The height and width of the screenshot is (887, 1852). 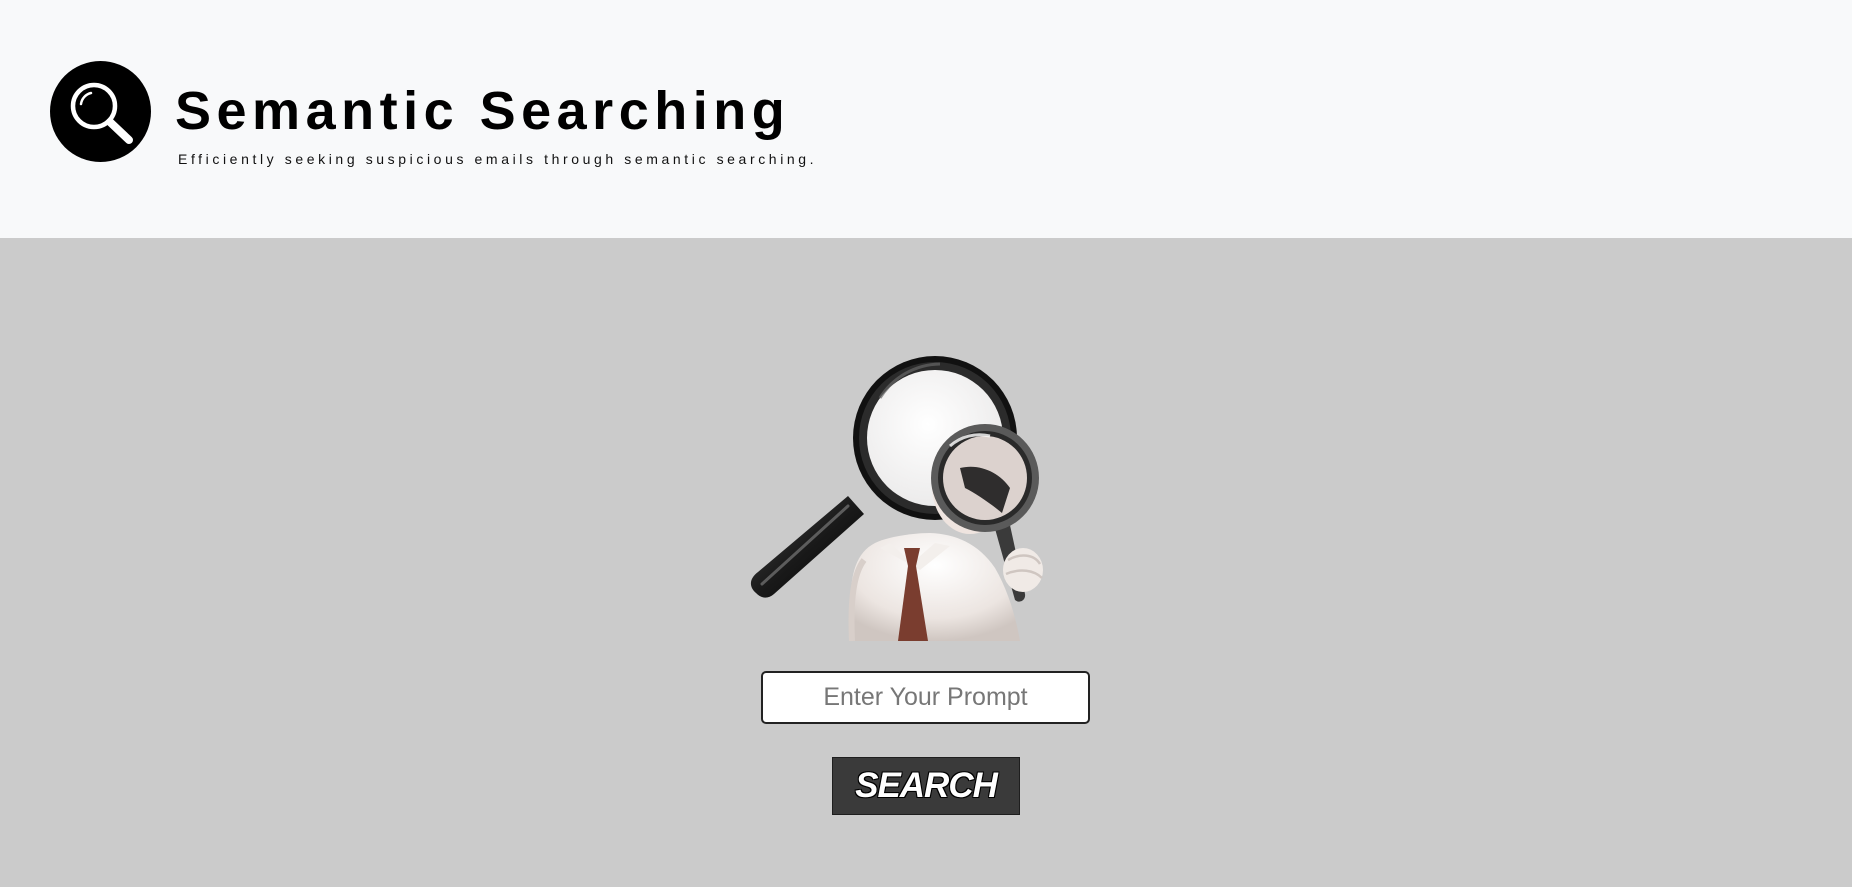 I want to click on magnifier-icon, so click(x=100, y=111).